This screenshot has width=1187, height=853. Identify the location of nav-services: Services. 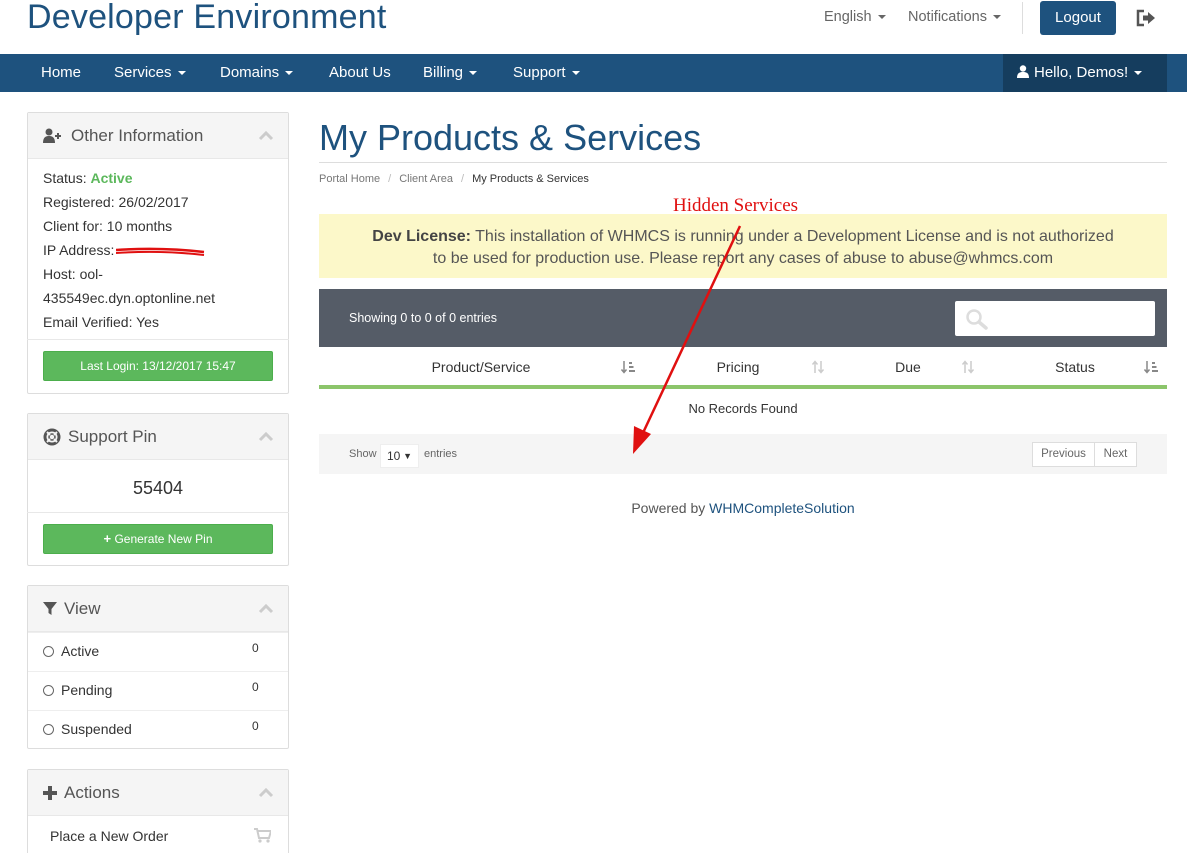
(150, 73).